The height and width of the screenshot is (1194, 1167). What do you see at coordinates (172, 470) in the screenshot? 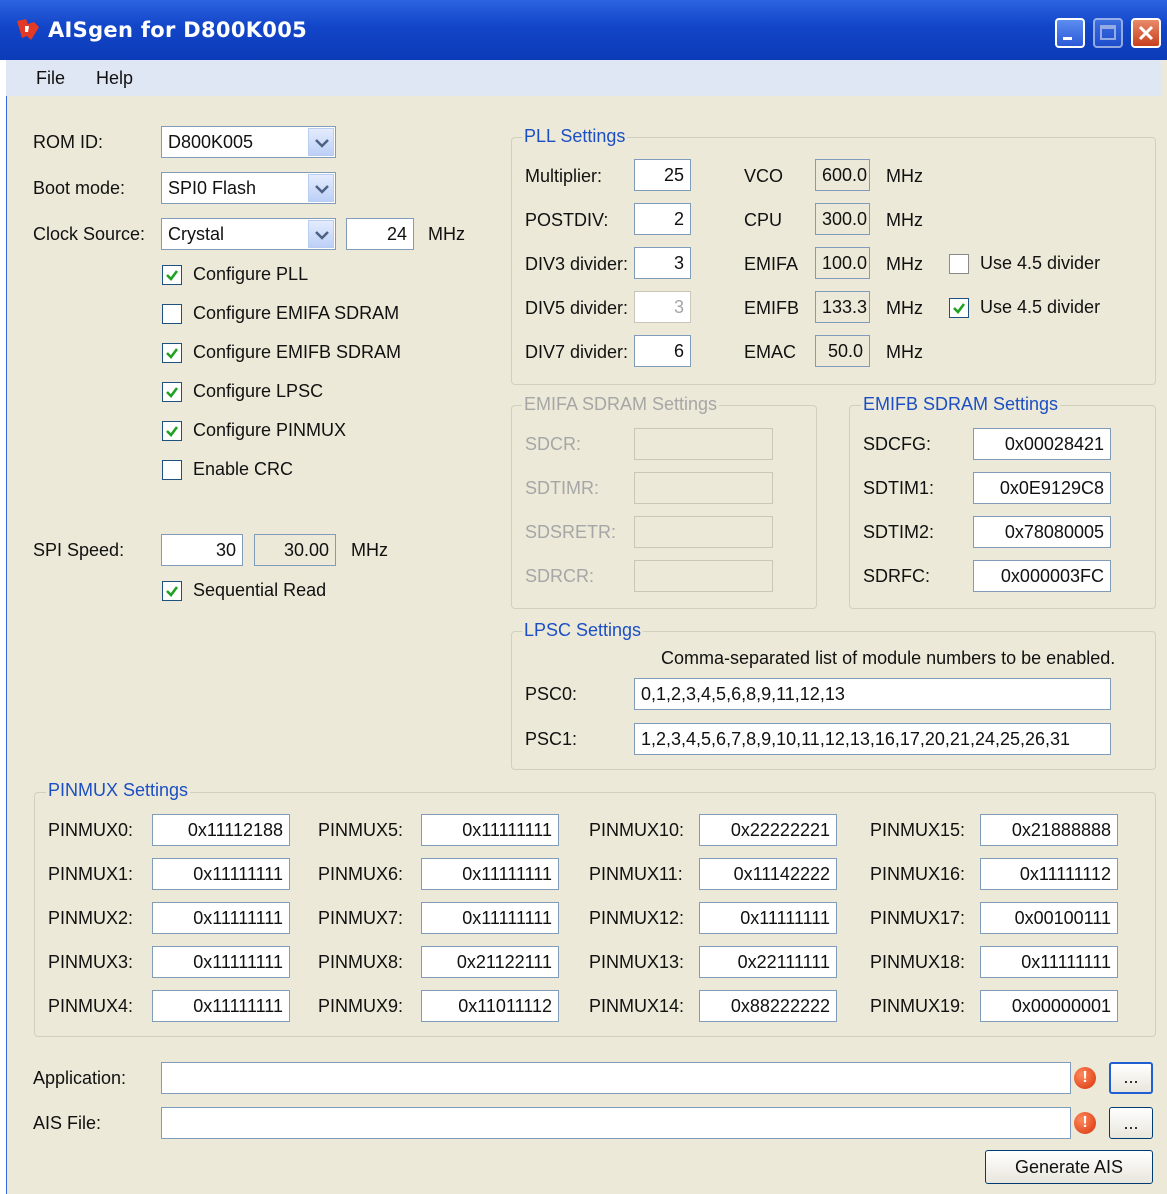
I see `enable-crc-checkbox` at bounding box center [172, 470].